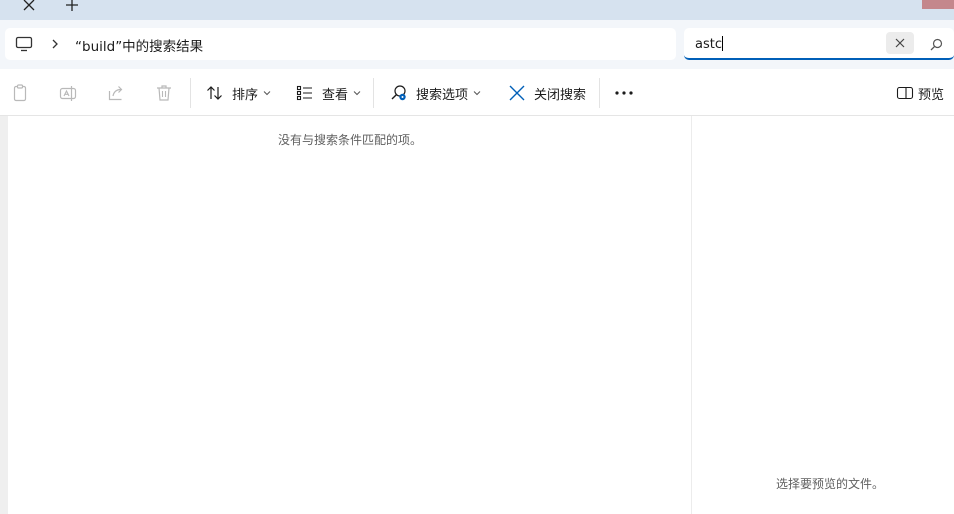  I want to click on share-icon, so click(116, 93).